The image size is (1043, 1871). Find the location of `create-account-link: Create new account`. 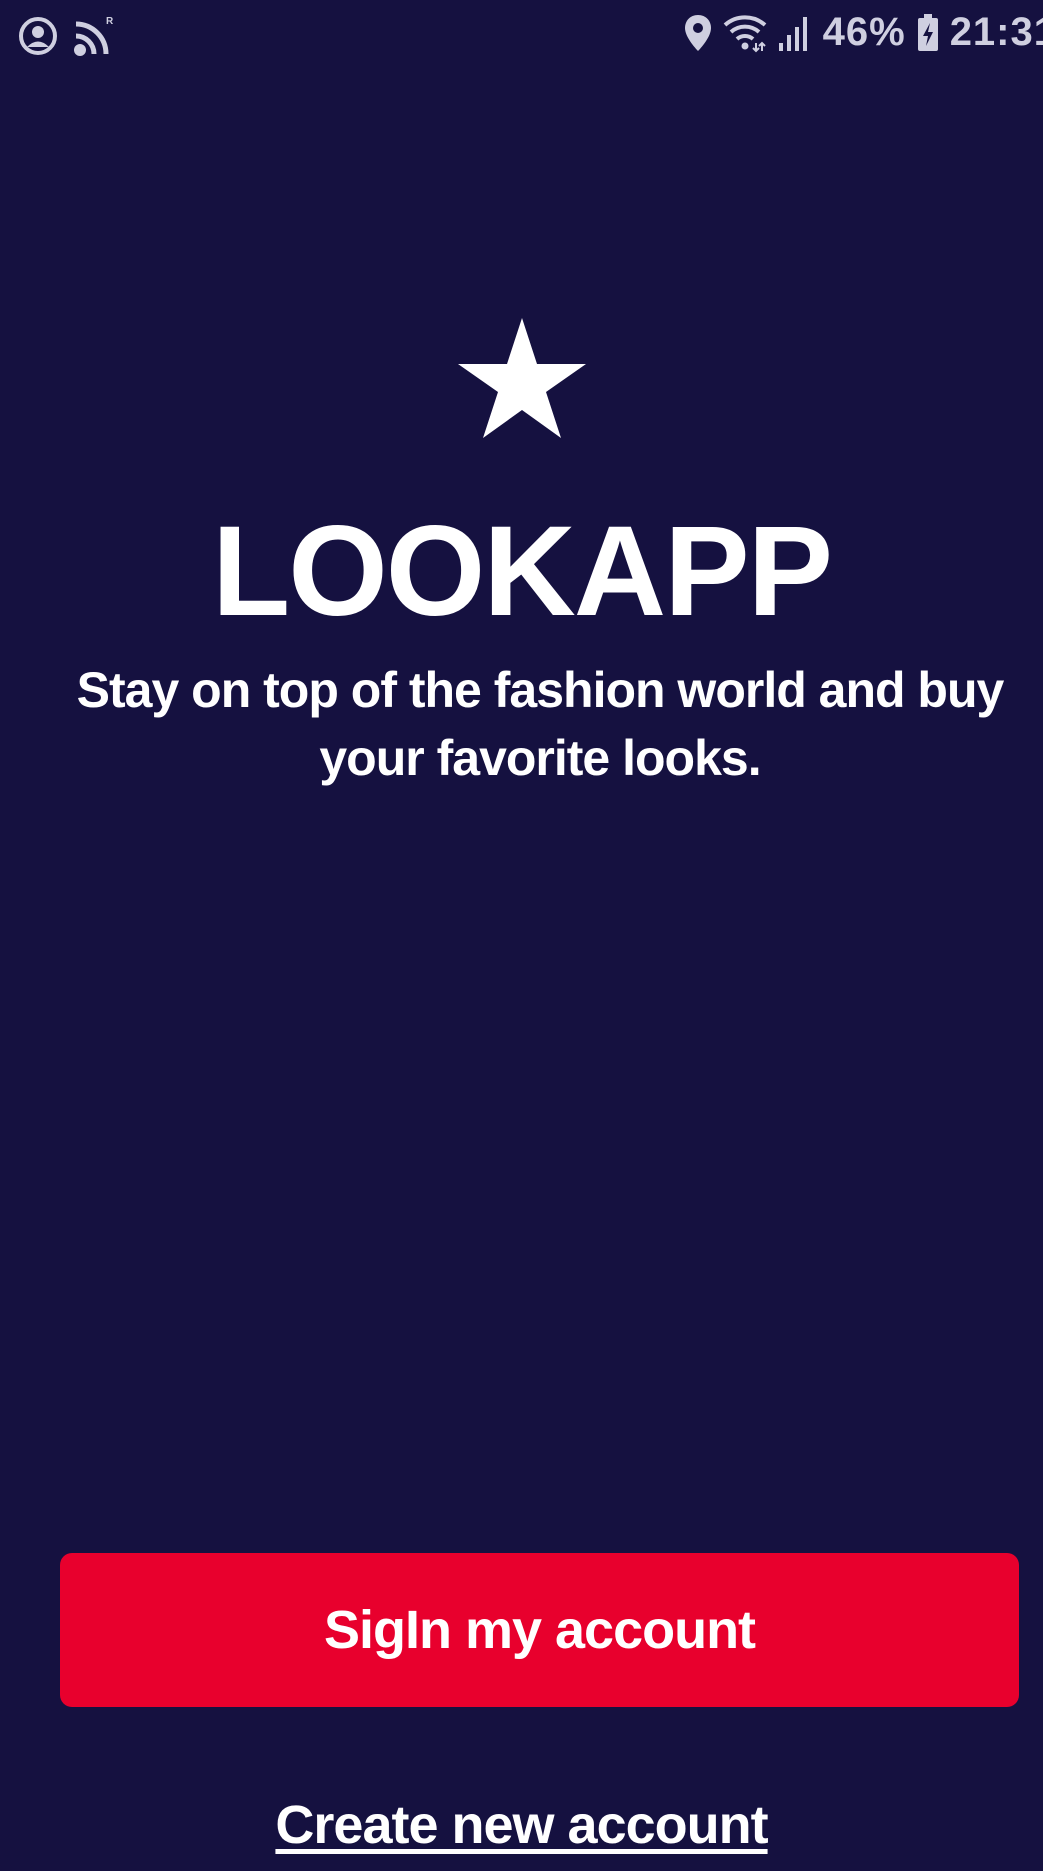

create-account-link: Create new account is located at coordinates (521, 1825).